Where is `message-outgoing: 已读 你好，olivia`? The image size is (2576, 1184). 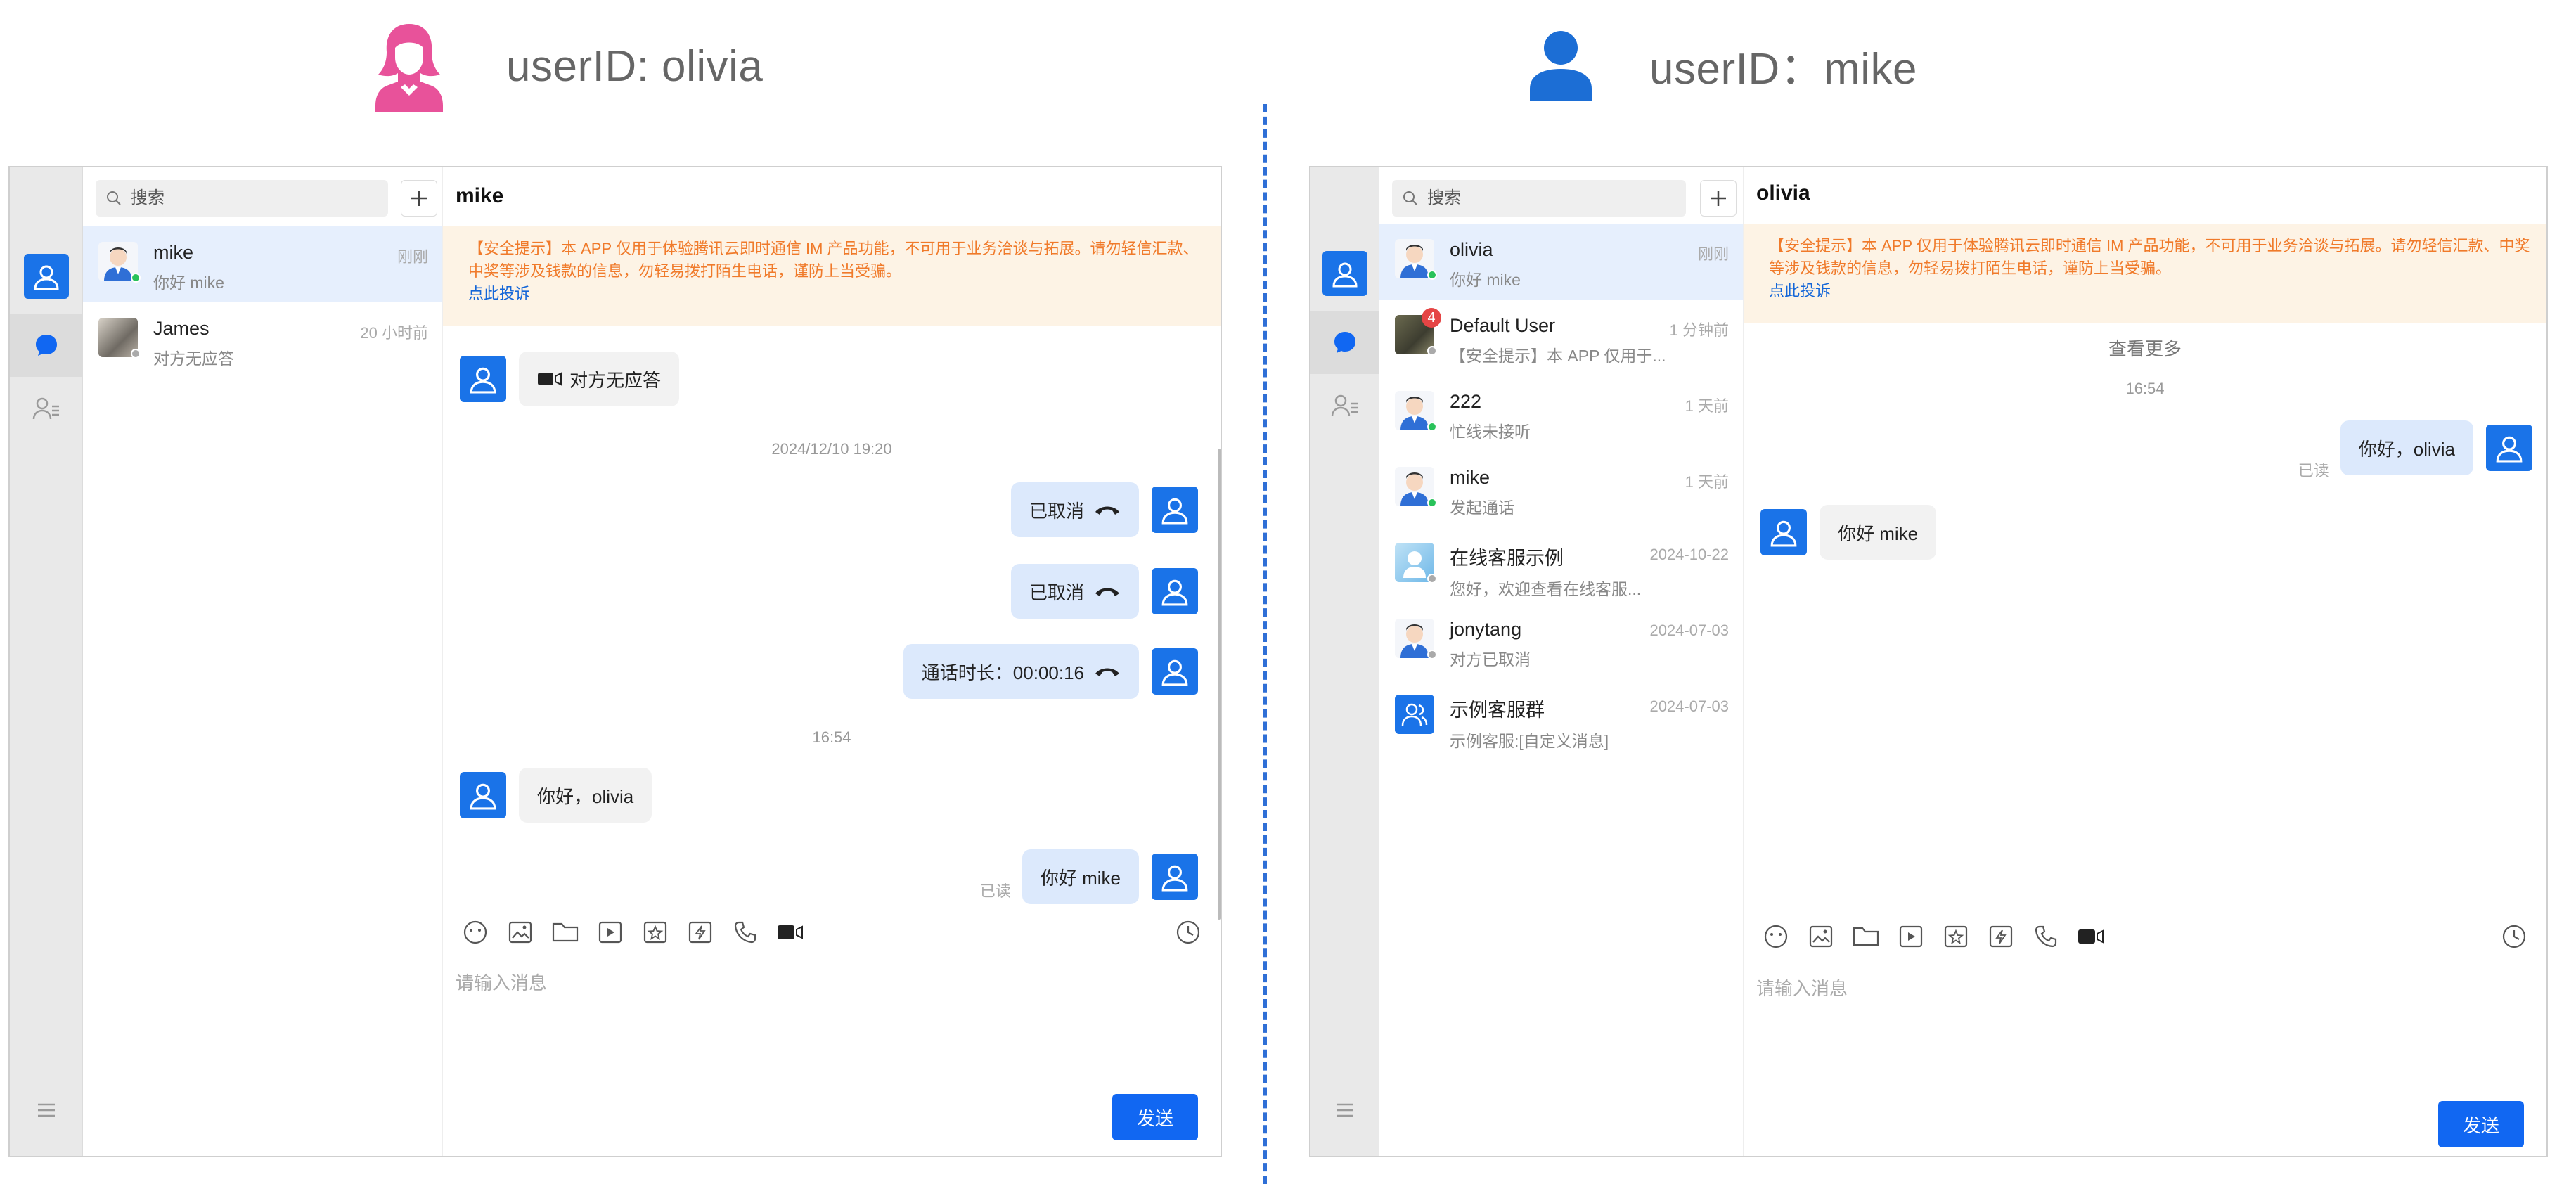 message-outgoing: 已读 你好，olivia is located at coordinates (2415, 450).